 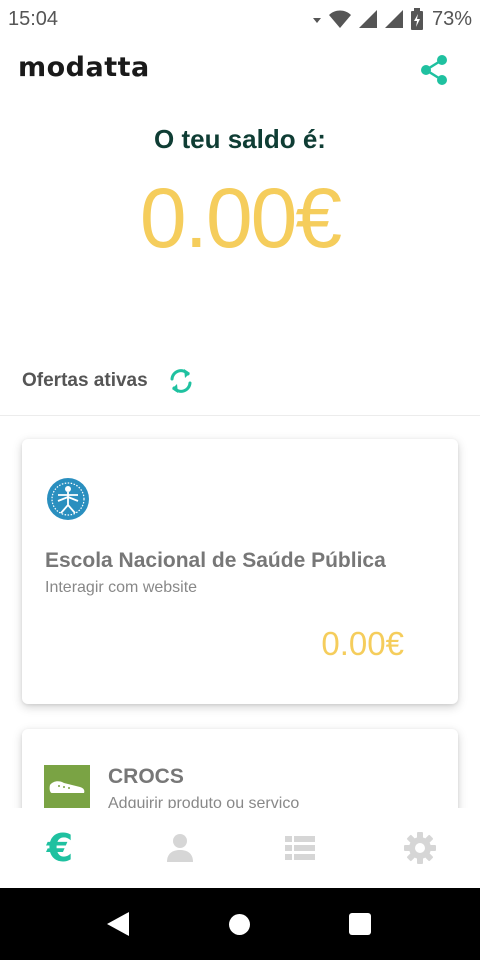 I want to click on settings-icon, so click(x=420, y=848).